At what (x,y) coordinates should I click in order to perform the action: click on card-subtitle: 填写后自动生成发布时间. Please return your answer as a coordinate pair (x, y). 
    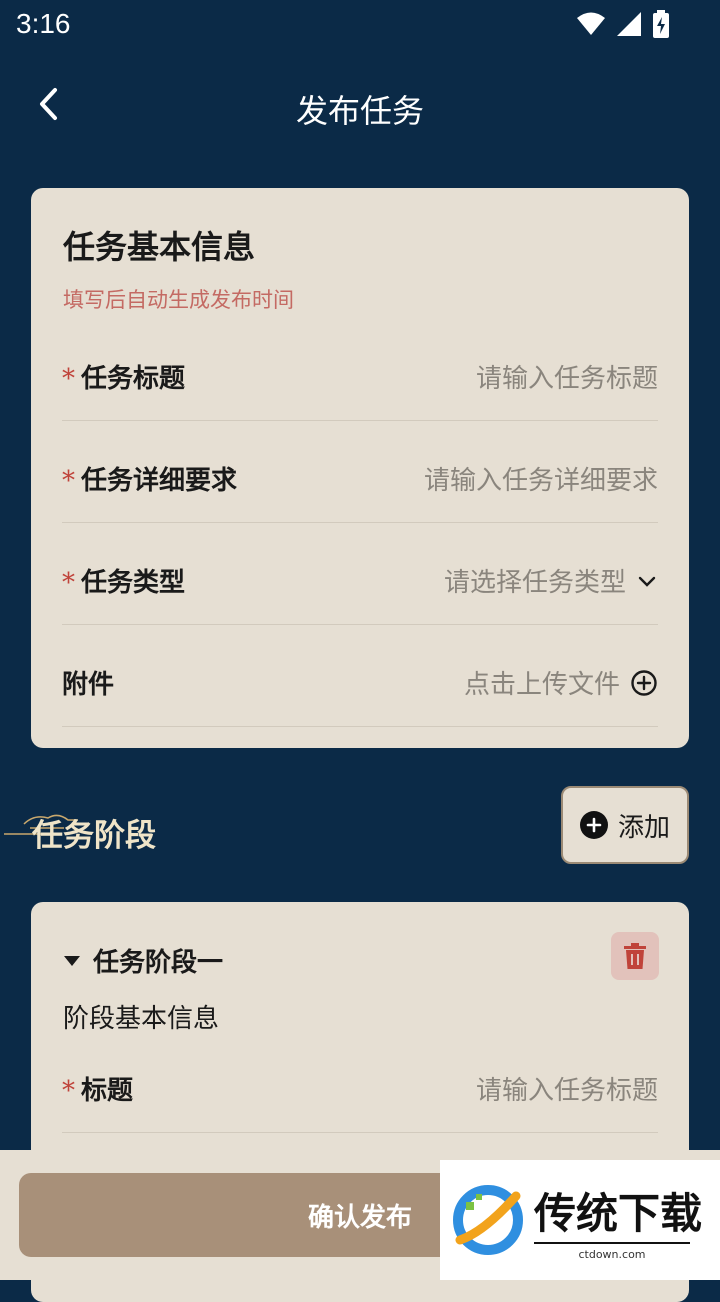
    Looking at the image, I should click on (178, 300).